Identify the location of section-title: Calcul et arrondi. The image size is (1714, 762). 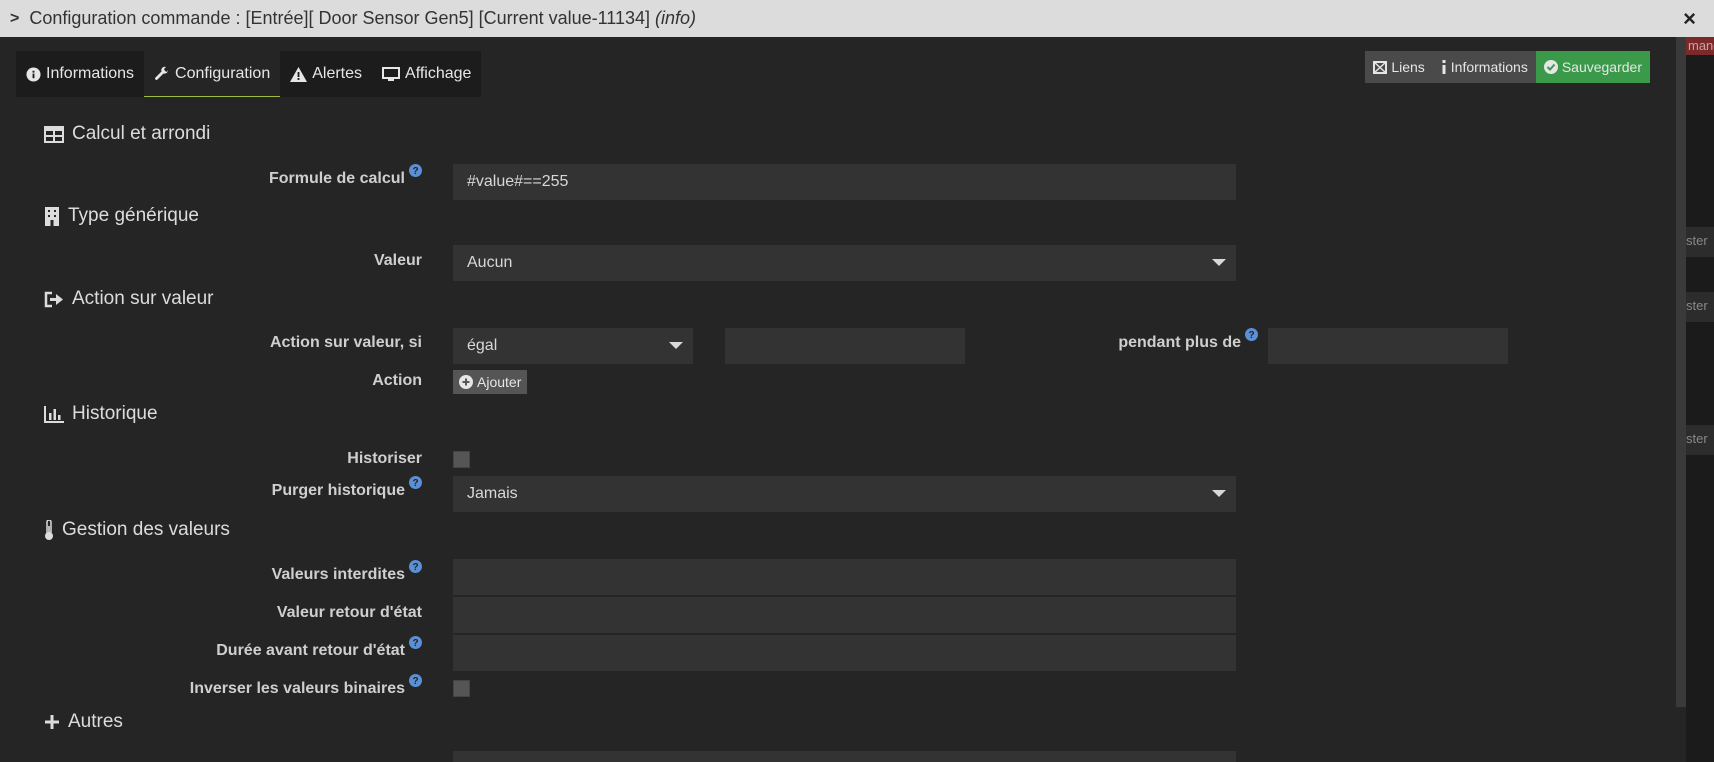
(141, 133).